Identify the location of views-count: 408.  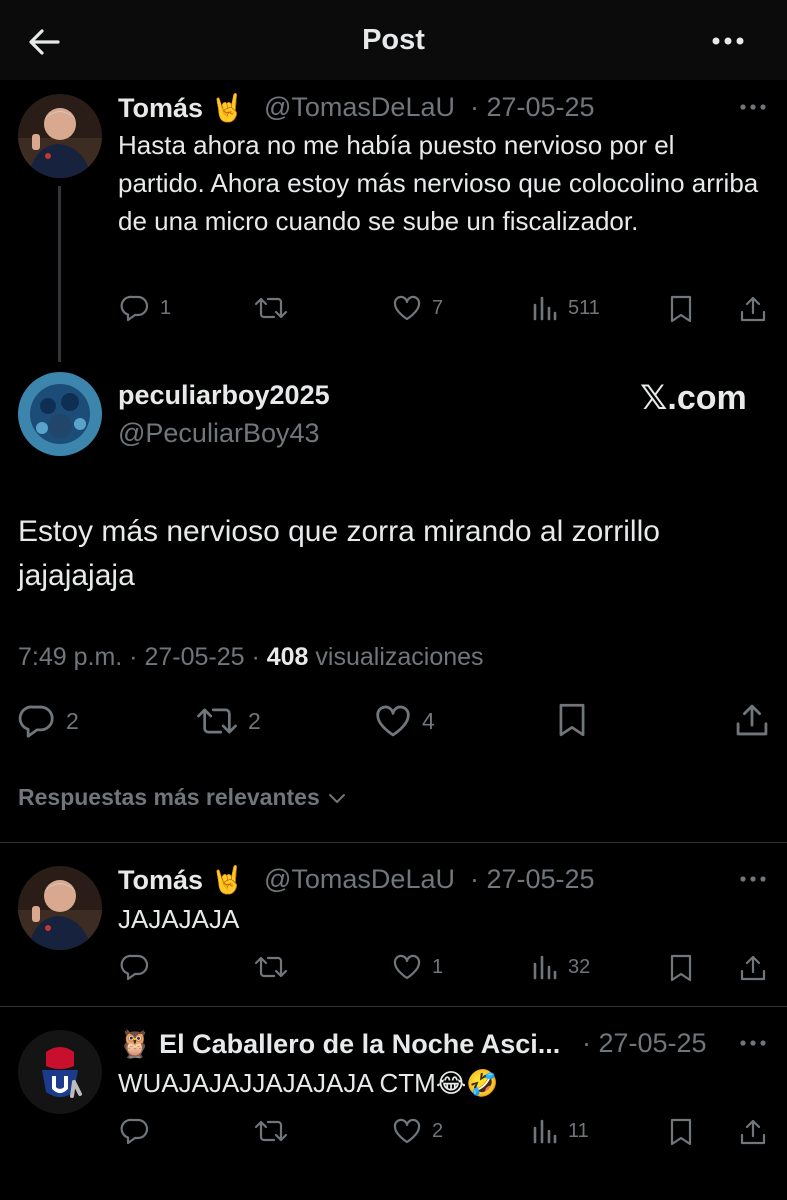
(287, 657).